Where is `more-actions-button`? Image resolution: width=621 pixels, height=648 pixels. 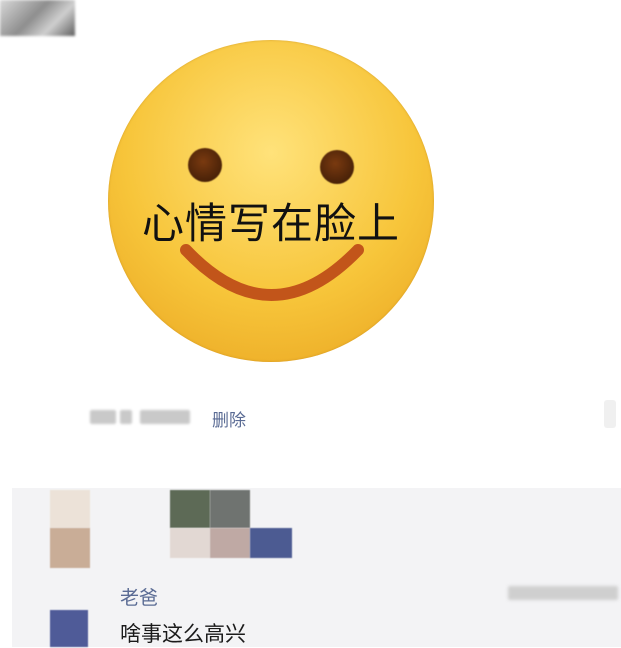 more-actions-button is located at coordinates (610, 414).